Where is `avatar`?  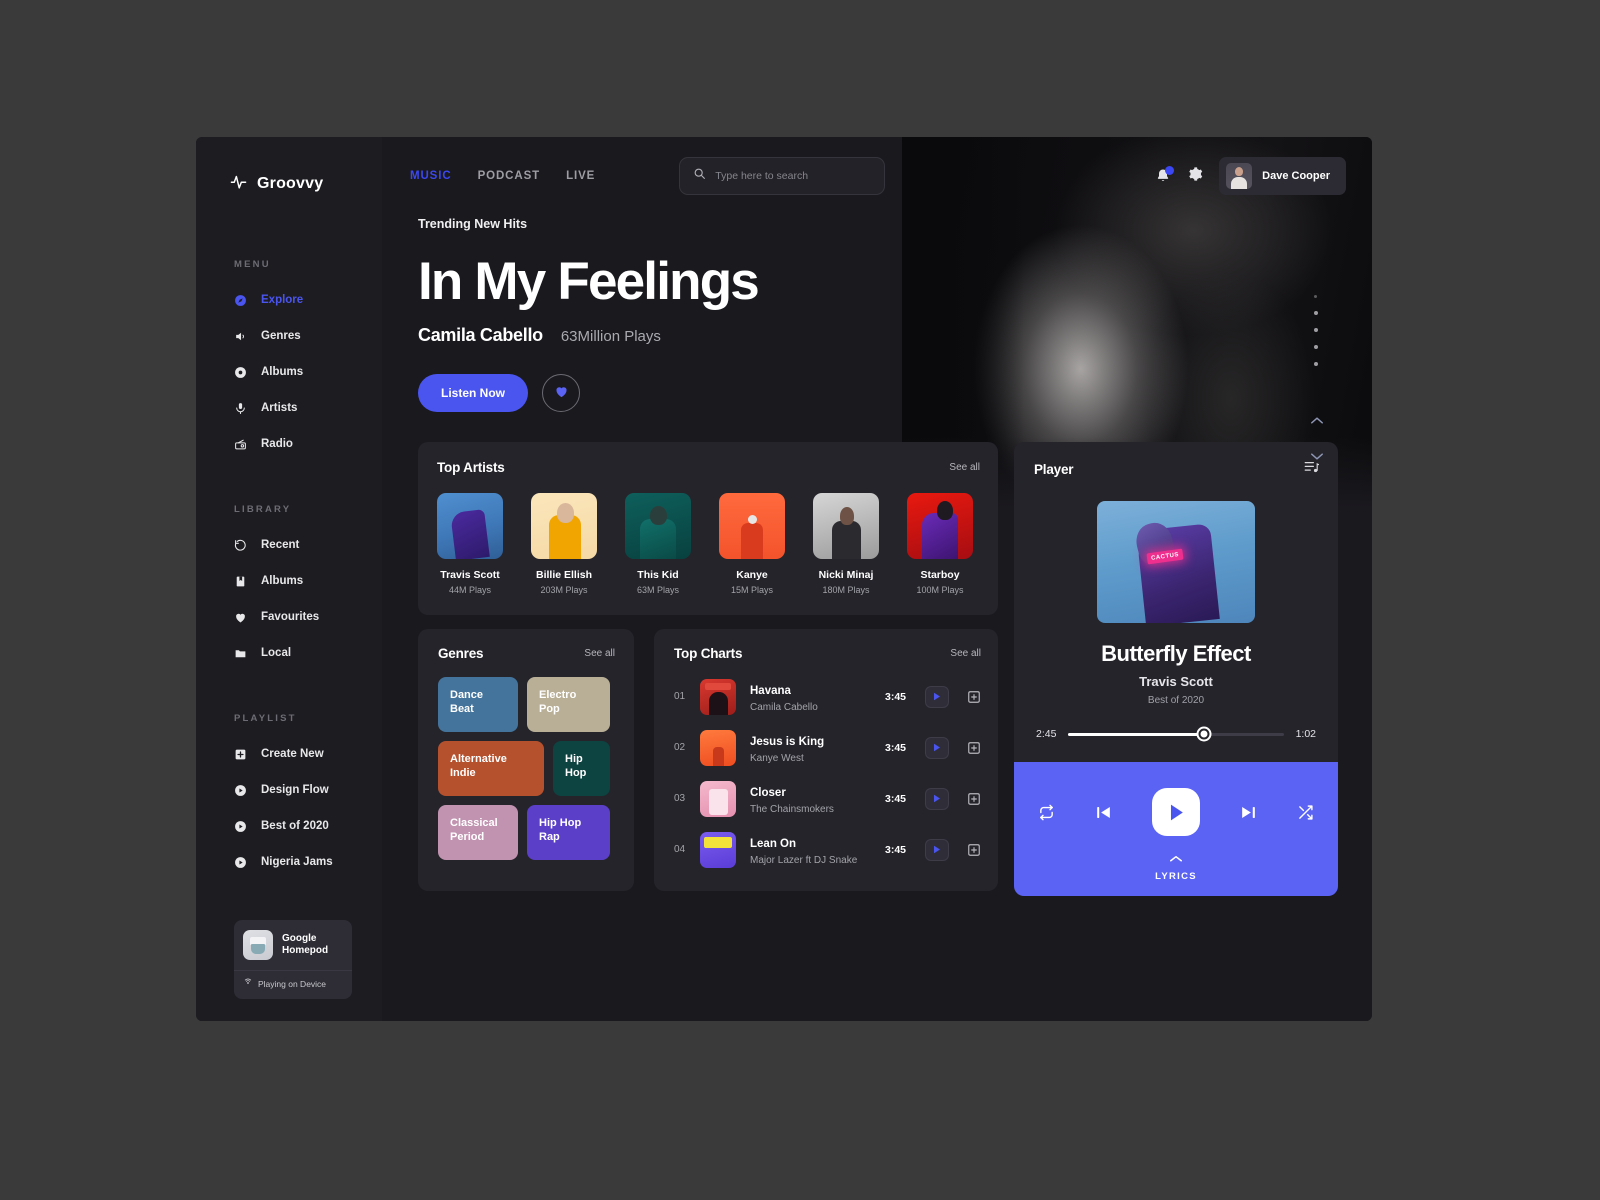 avatar is located at coordinates (1239, 176).